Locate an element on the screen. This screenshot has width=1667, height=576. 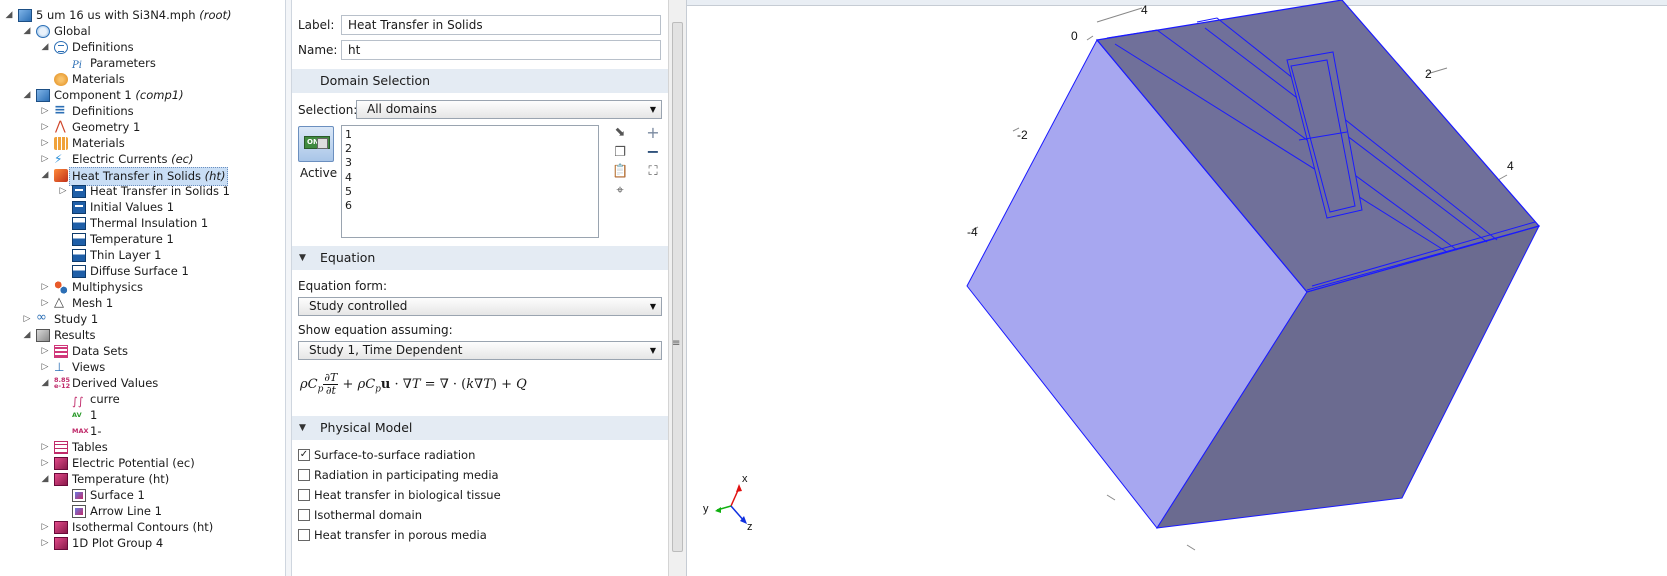
checkbox-checked: ✓ is located at coordinates (304, 455).